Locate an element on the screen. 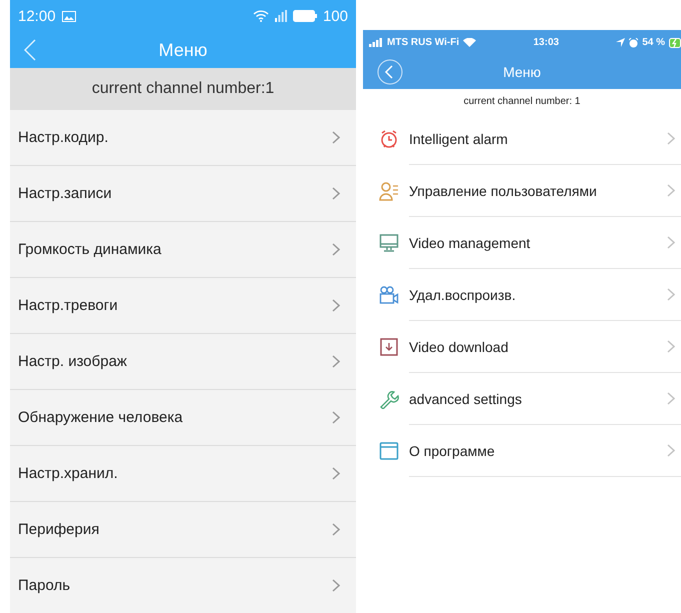 The image size is (681, 613). channel-label: current channel number:1 is located at coordinates (183, 89).